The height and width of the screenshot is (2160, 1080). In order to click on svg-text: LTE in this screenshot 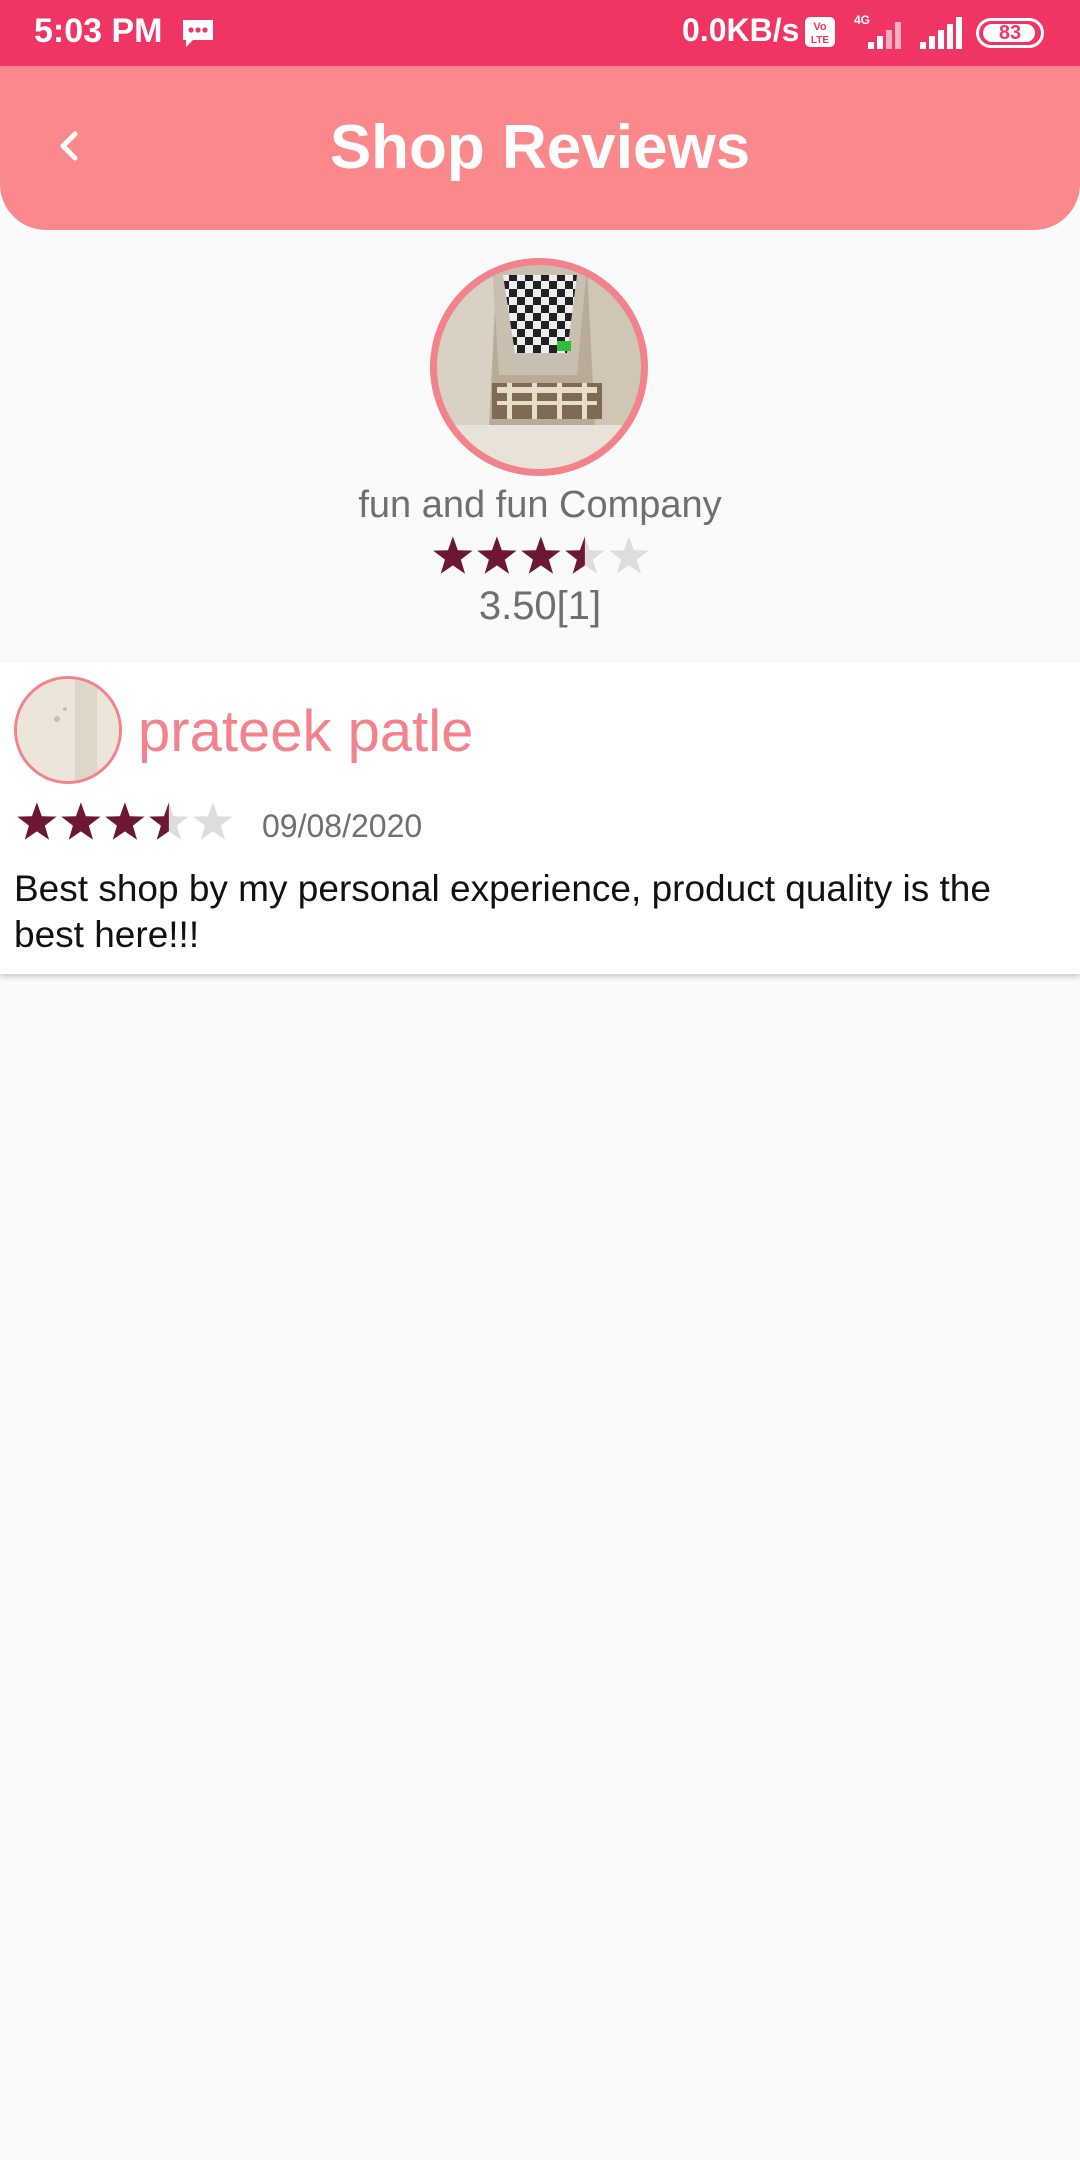, I will do `click(820, 40)`.